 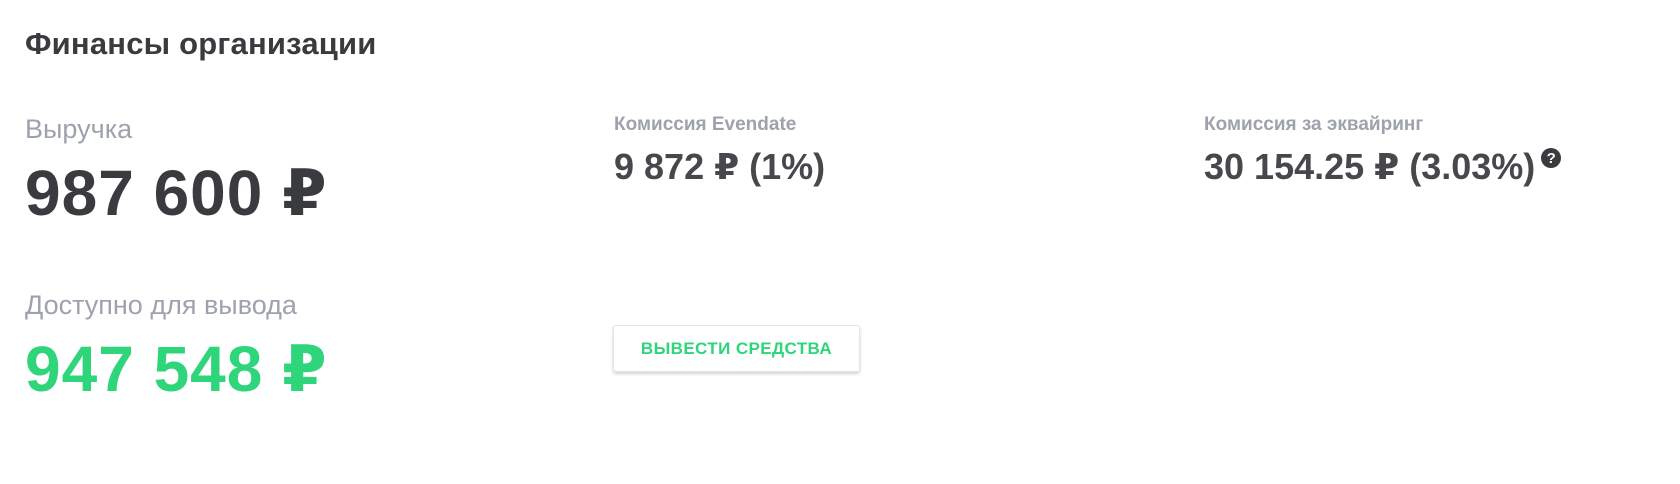 What do you see at coordinates (176, 193) in the screenshot?
I see `revenue-value: 987 600 ₽` at bounding box center [176, 193].